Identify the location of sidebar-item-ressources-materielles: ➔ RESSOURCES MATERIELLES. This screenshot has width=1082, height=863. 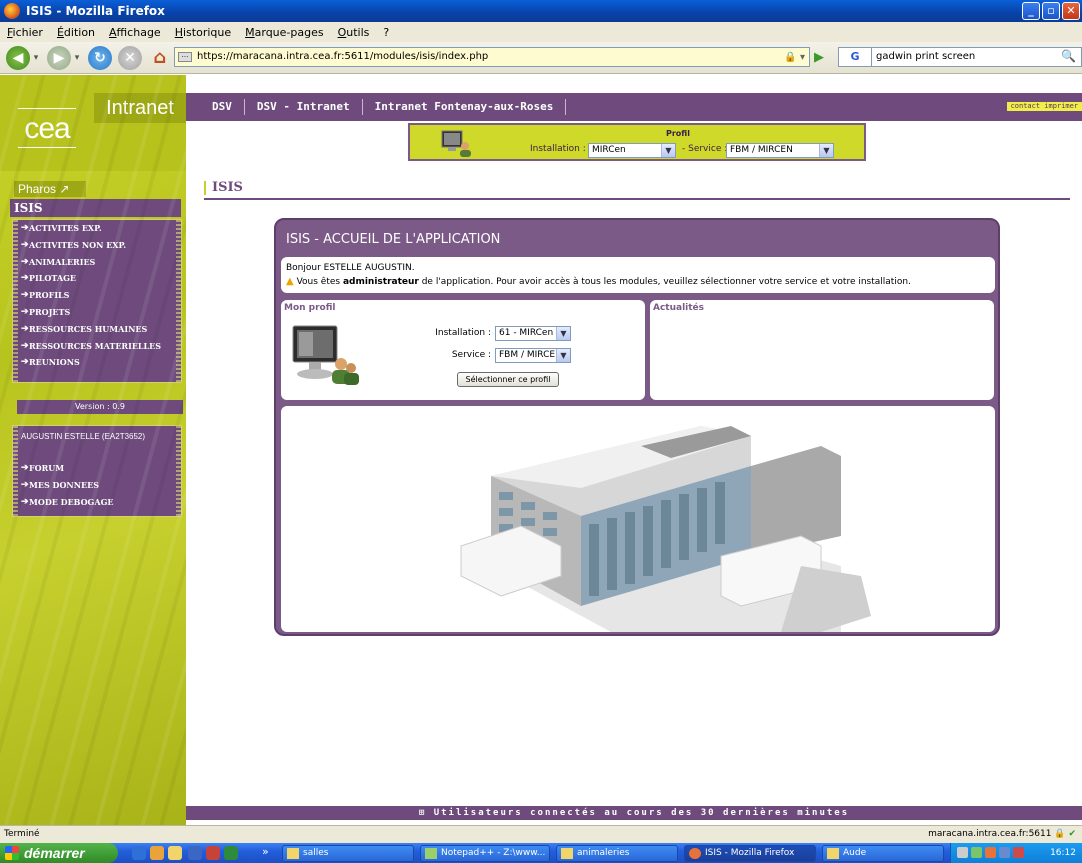
(97, 346).